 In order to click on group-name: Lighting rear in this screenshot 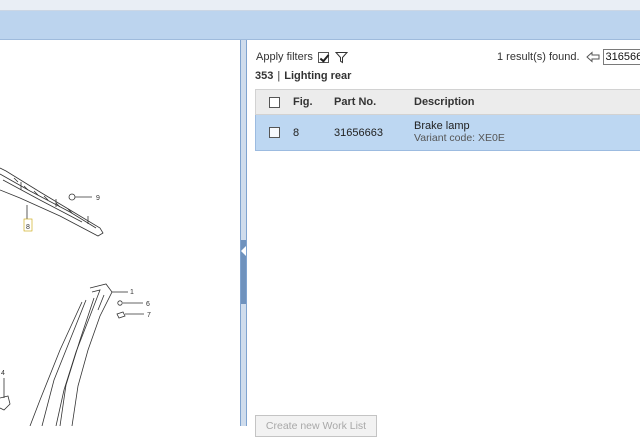, I will do `click(318, 76)`.